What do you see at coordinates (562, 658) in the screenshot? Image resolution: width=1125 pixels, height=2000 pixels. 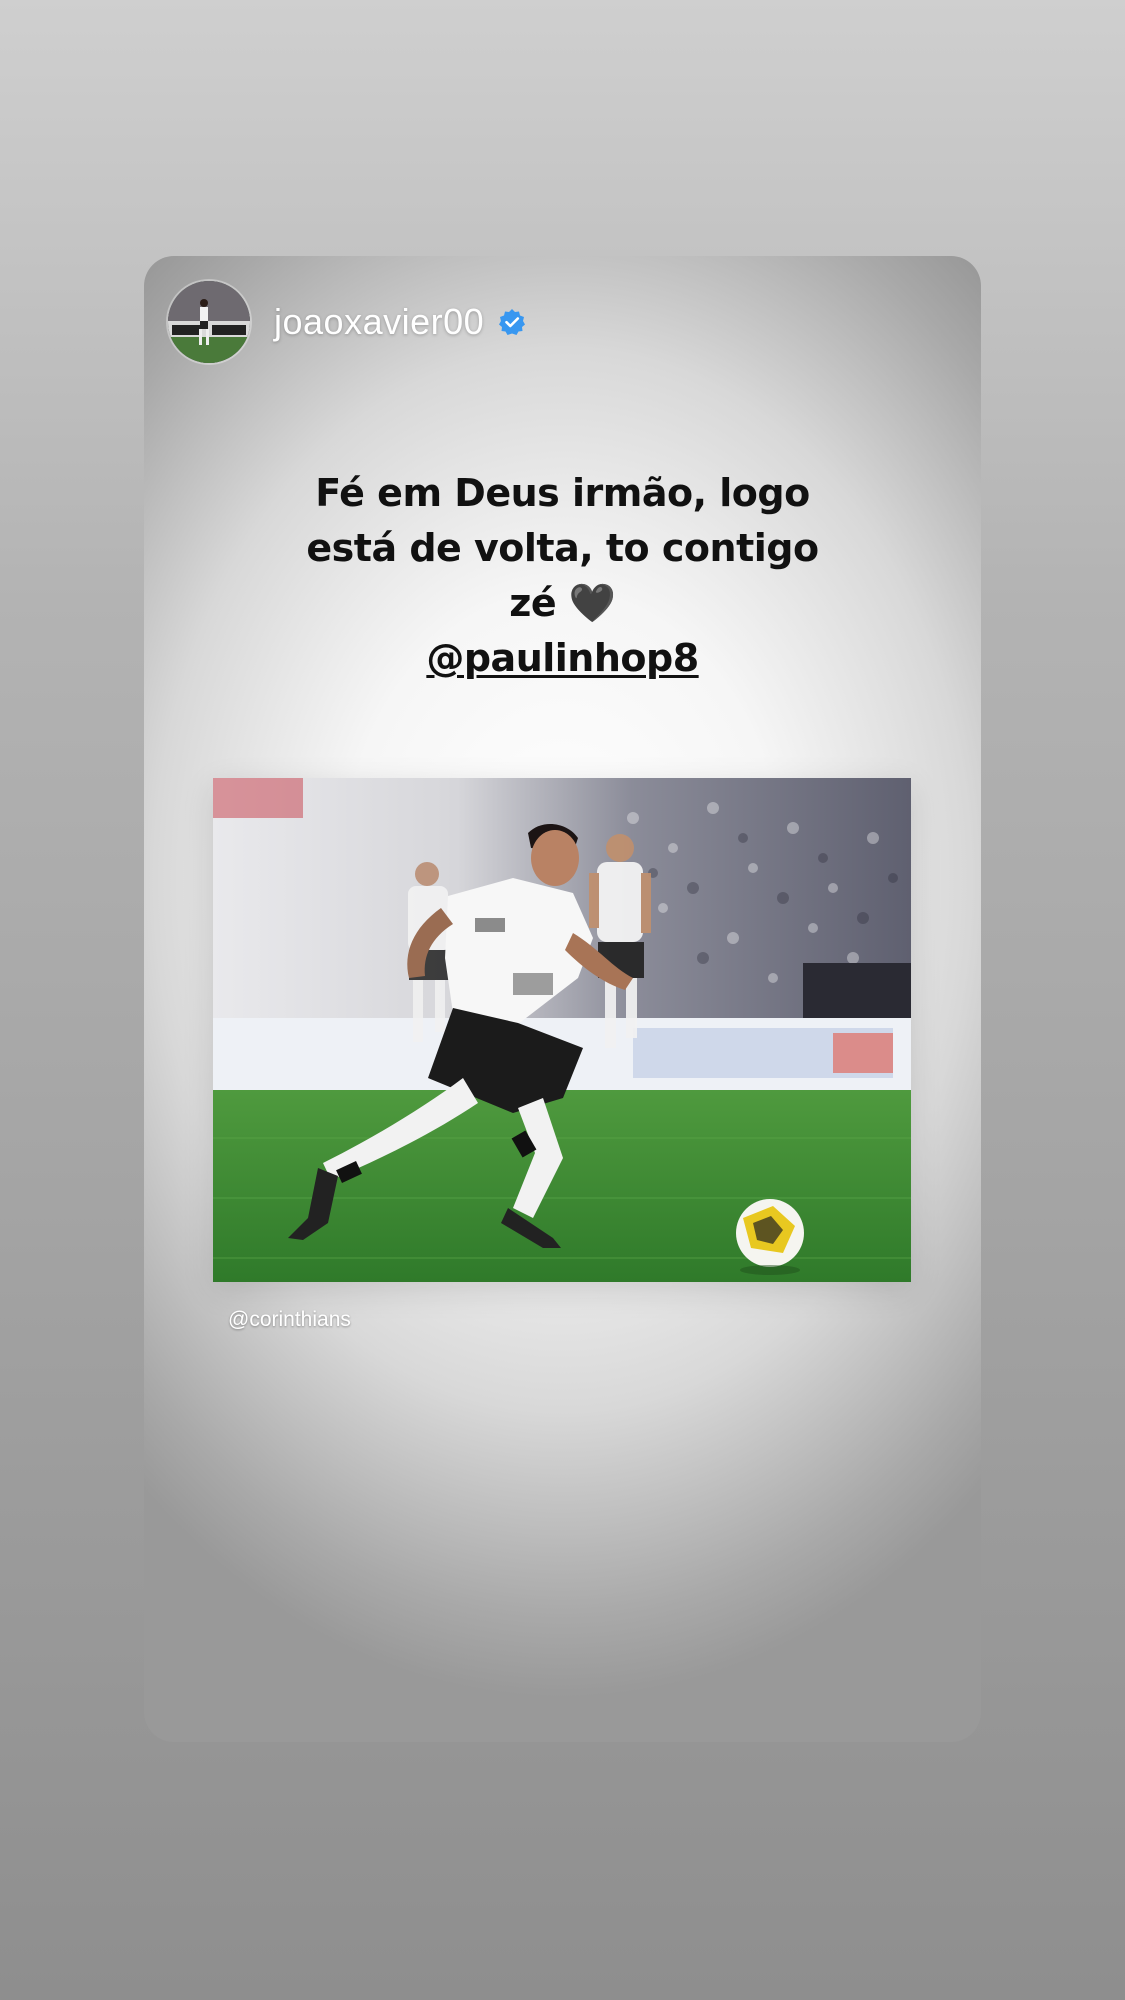 I see `mention-link: @paulinhop8` at bounding box center [562, 658].